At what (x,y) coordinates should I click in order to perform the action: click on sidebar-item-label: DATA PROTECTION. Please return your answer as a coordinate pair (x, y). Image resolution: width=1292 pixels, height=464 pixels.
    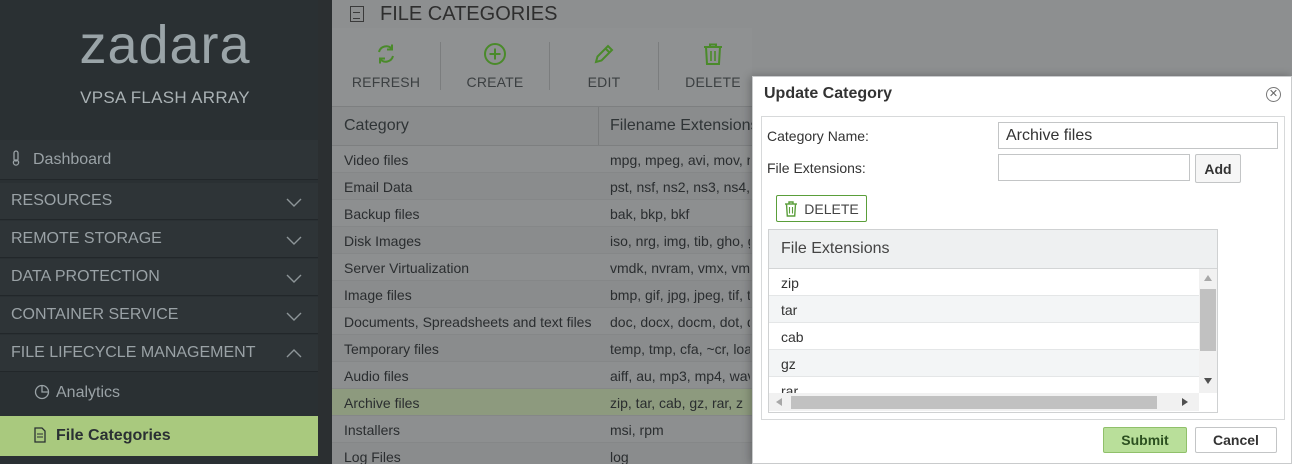
    Looking at the image, I should click on (85, 276).